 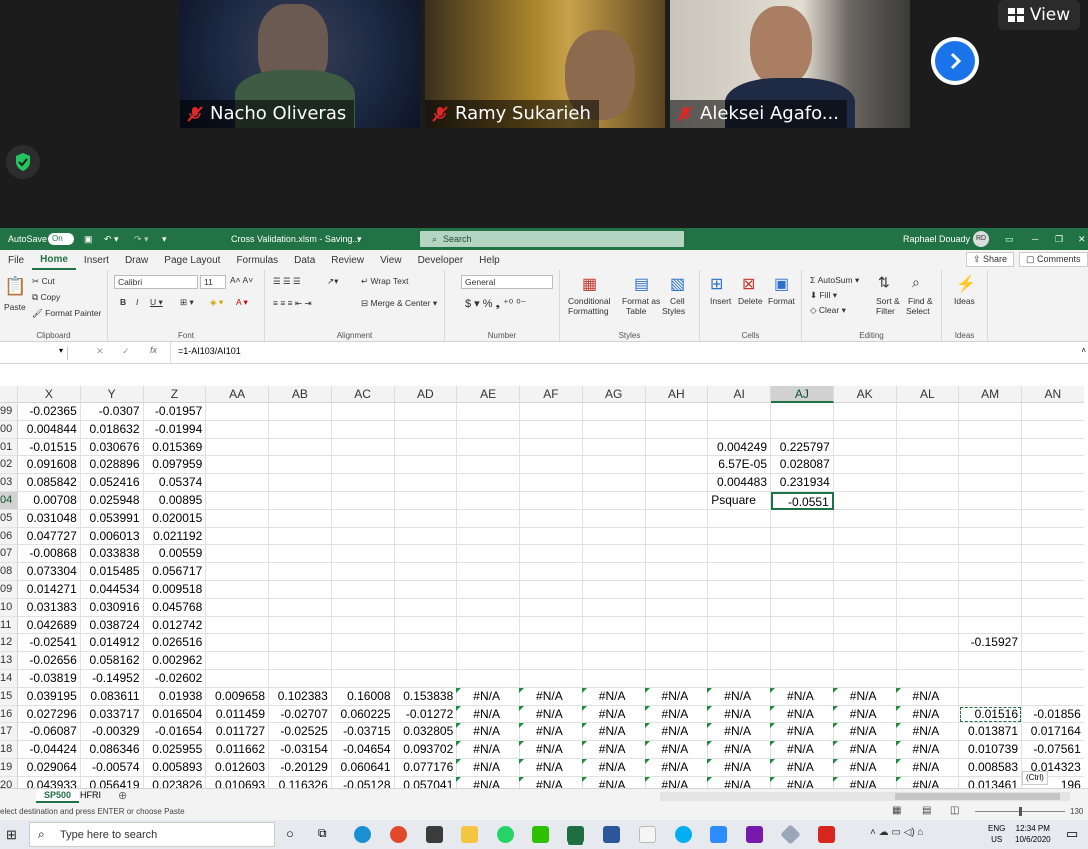 I want to click on align-top-icon: ☰ ☰ ☰, so click(x=287, y=281).